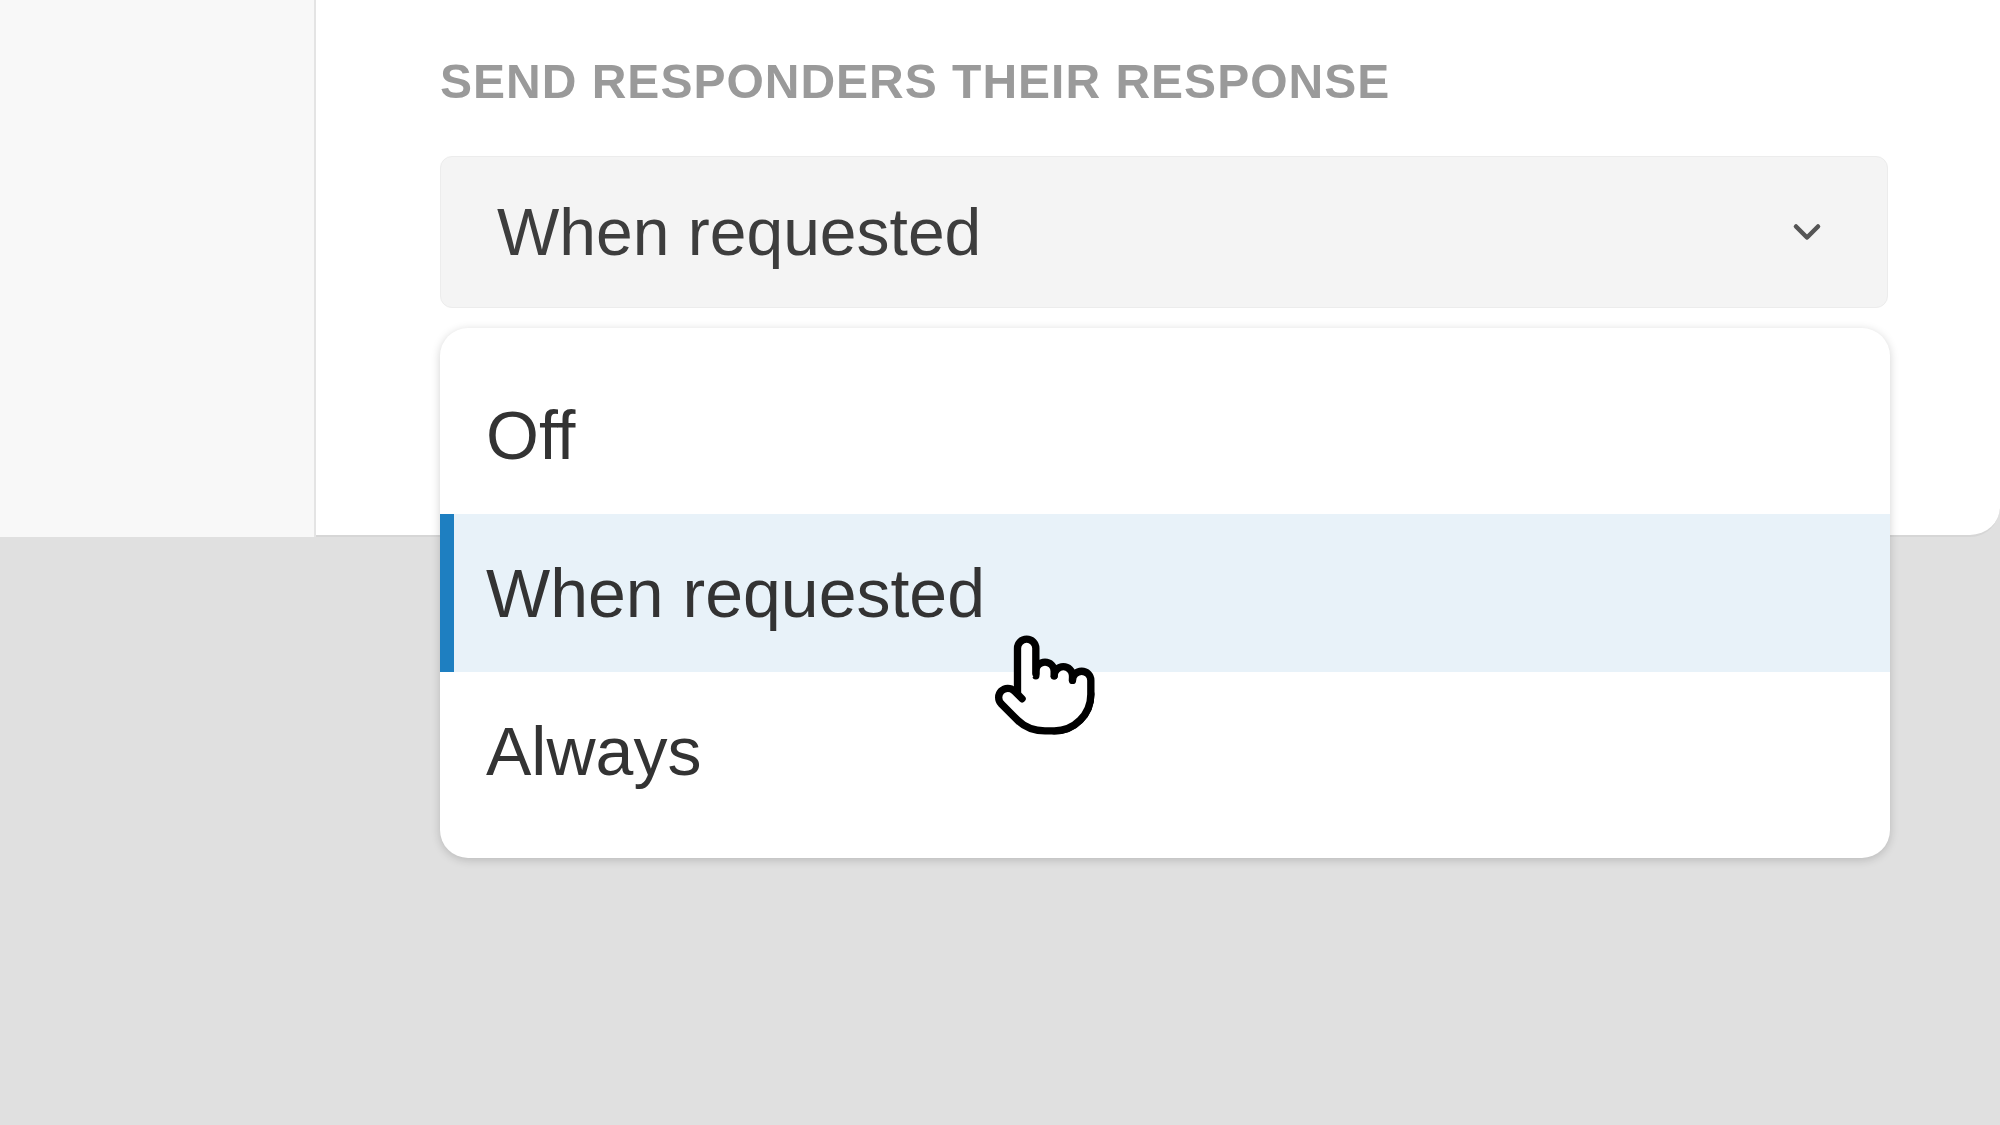 This screenshot has height=1125, width=2000. Describe the element at coordinates (1165, 593) in the screenshot. I see `dropdown-option: When requested` at that location.